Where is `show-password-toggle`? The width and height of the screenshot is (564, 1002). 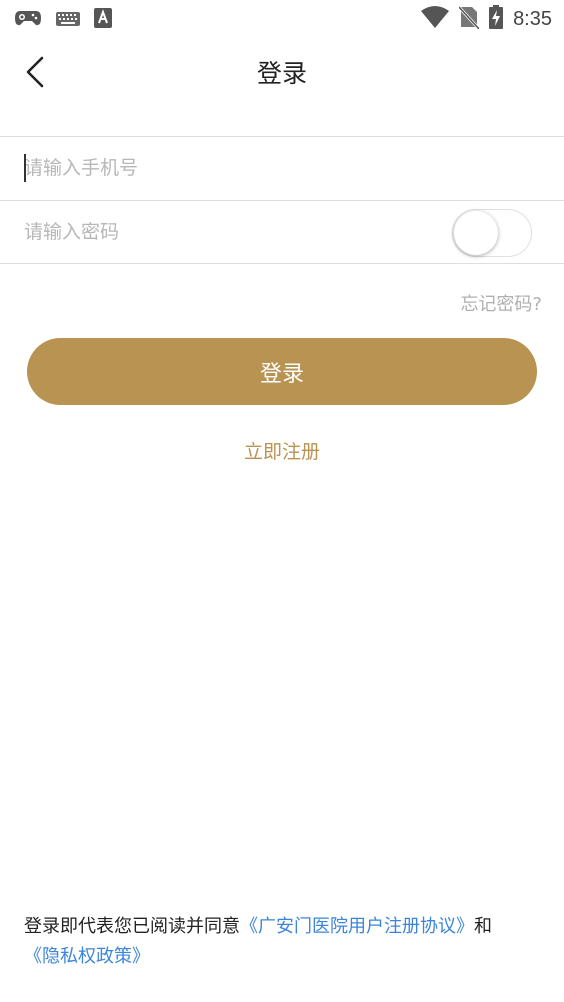 show-password-toggle is located at coordinates (492, 233).